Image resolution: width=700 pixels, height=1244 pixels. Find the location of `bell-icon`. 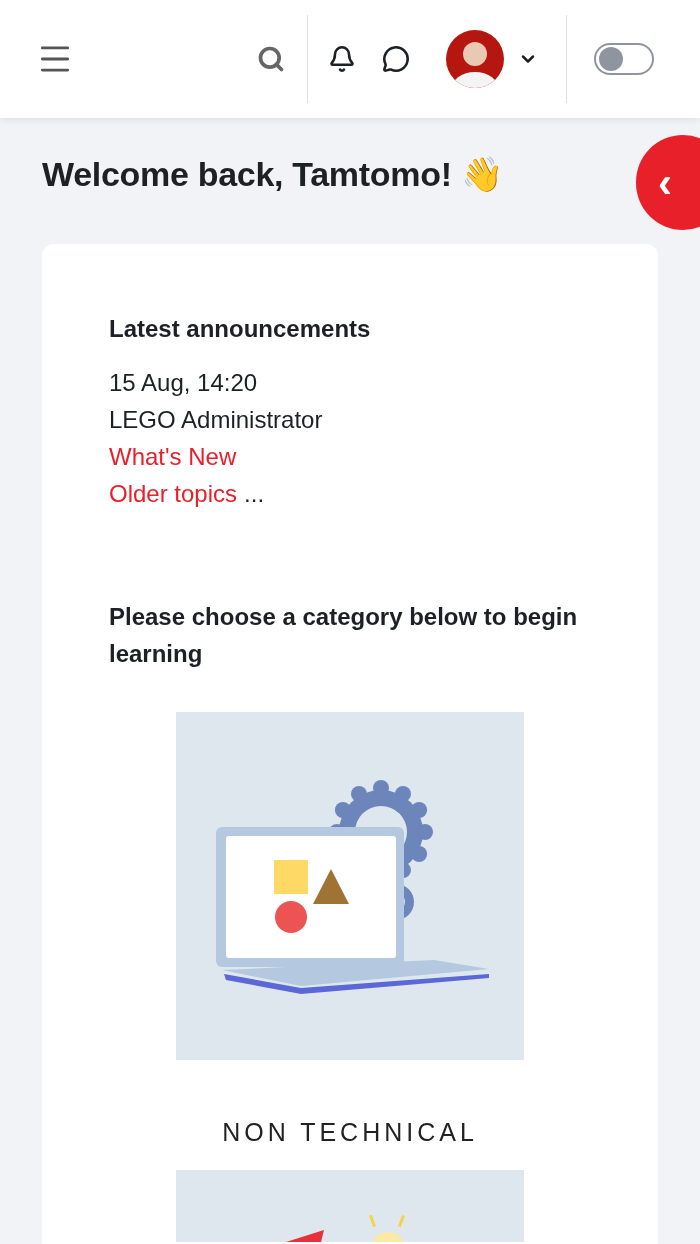

bell-icon is located at coordinates (342, 59).